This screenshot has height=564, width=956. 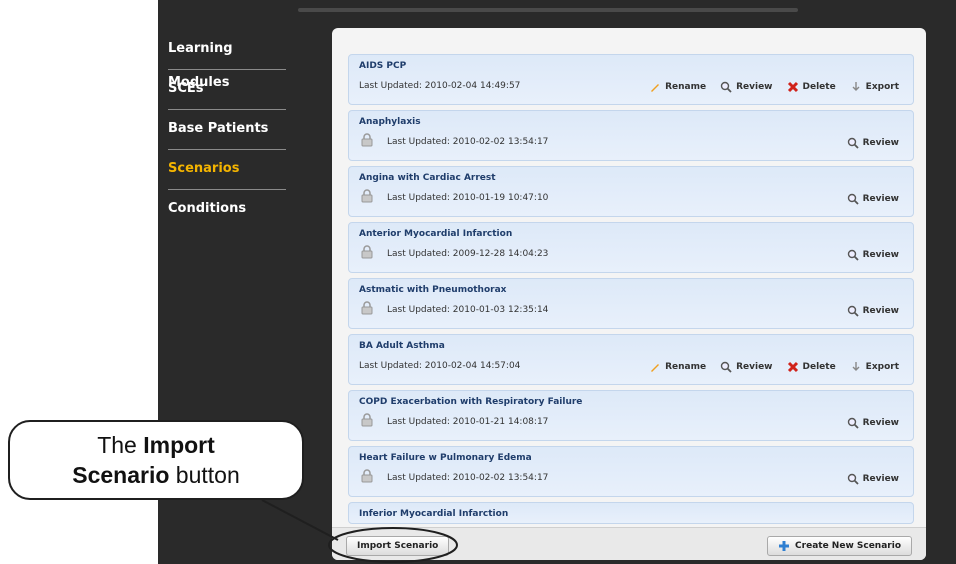 What do you see at coordinates (468, 254) in the screenshot?
I see `last-updated-text: Last Updated: 2009-12-28 14:04:23` at bounding box center [468, 254].